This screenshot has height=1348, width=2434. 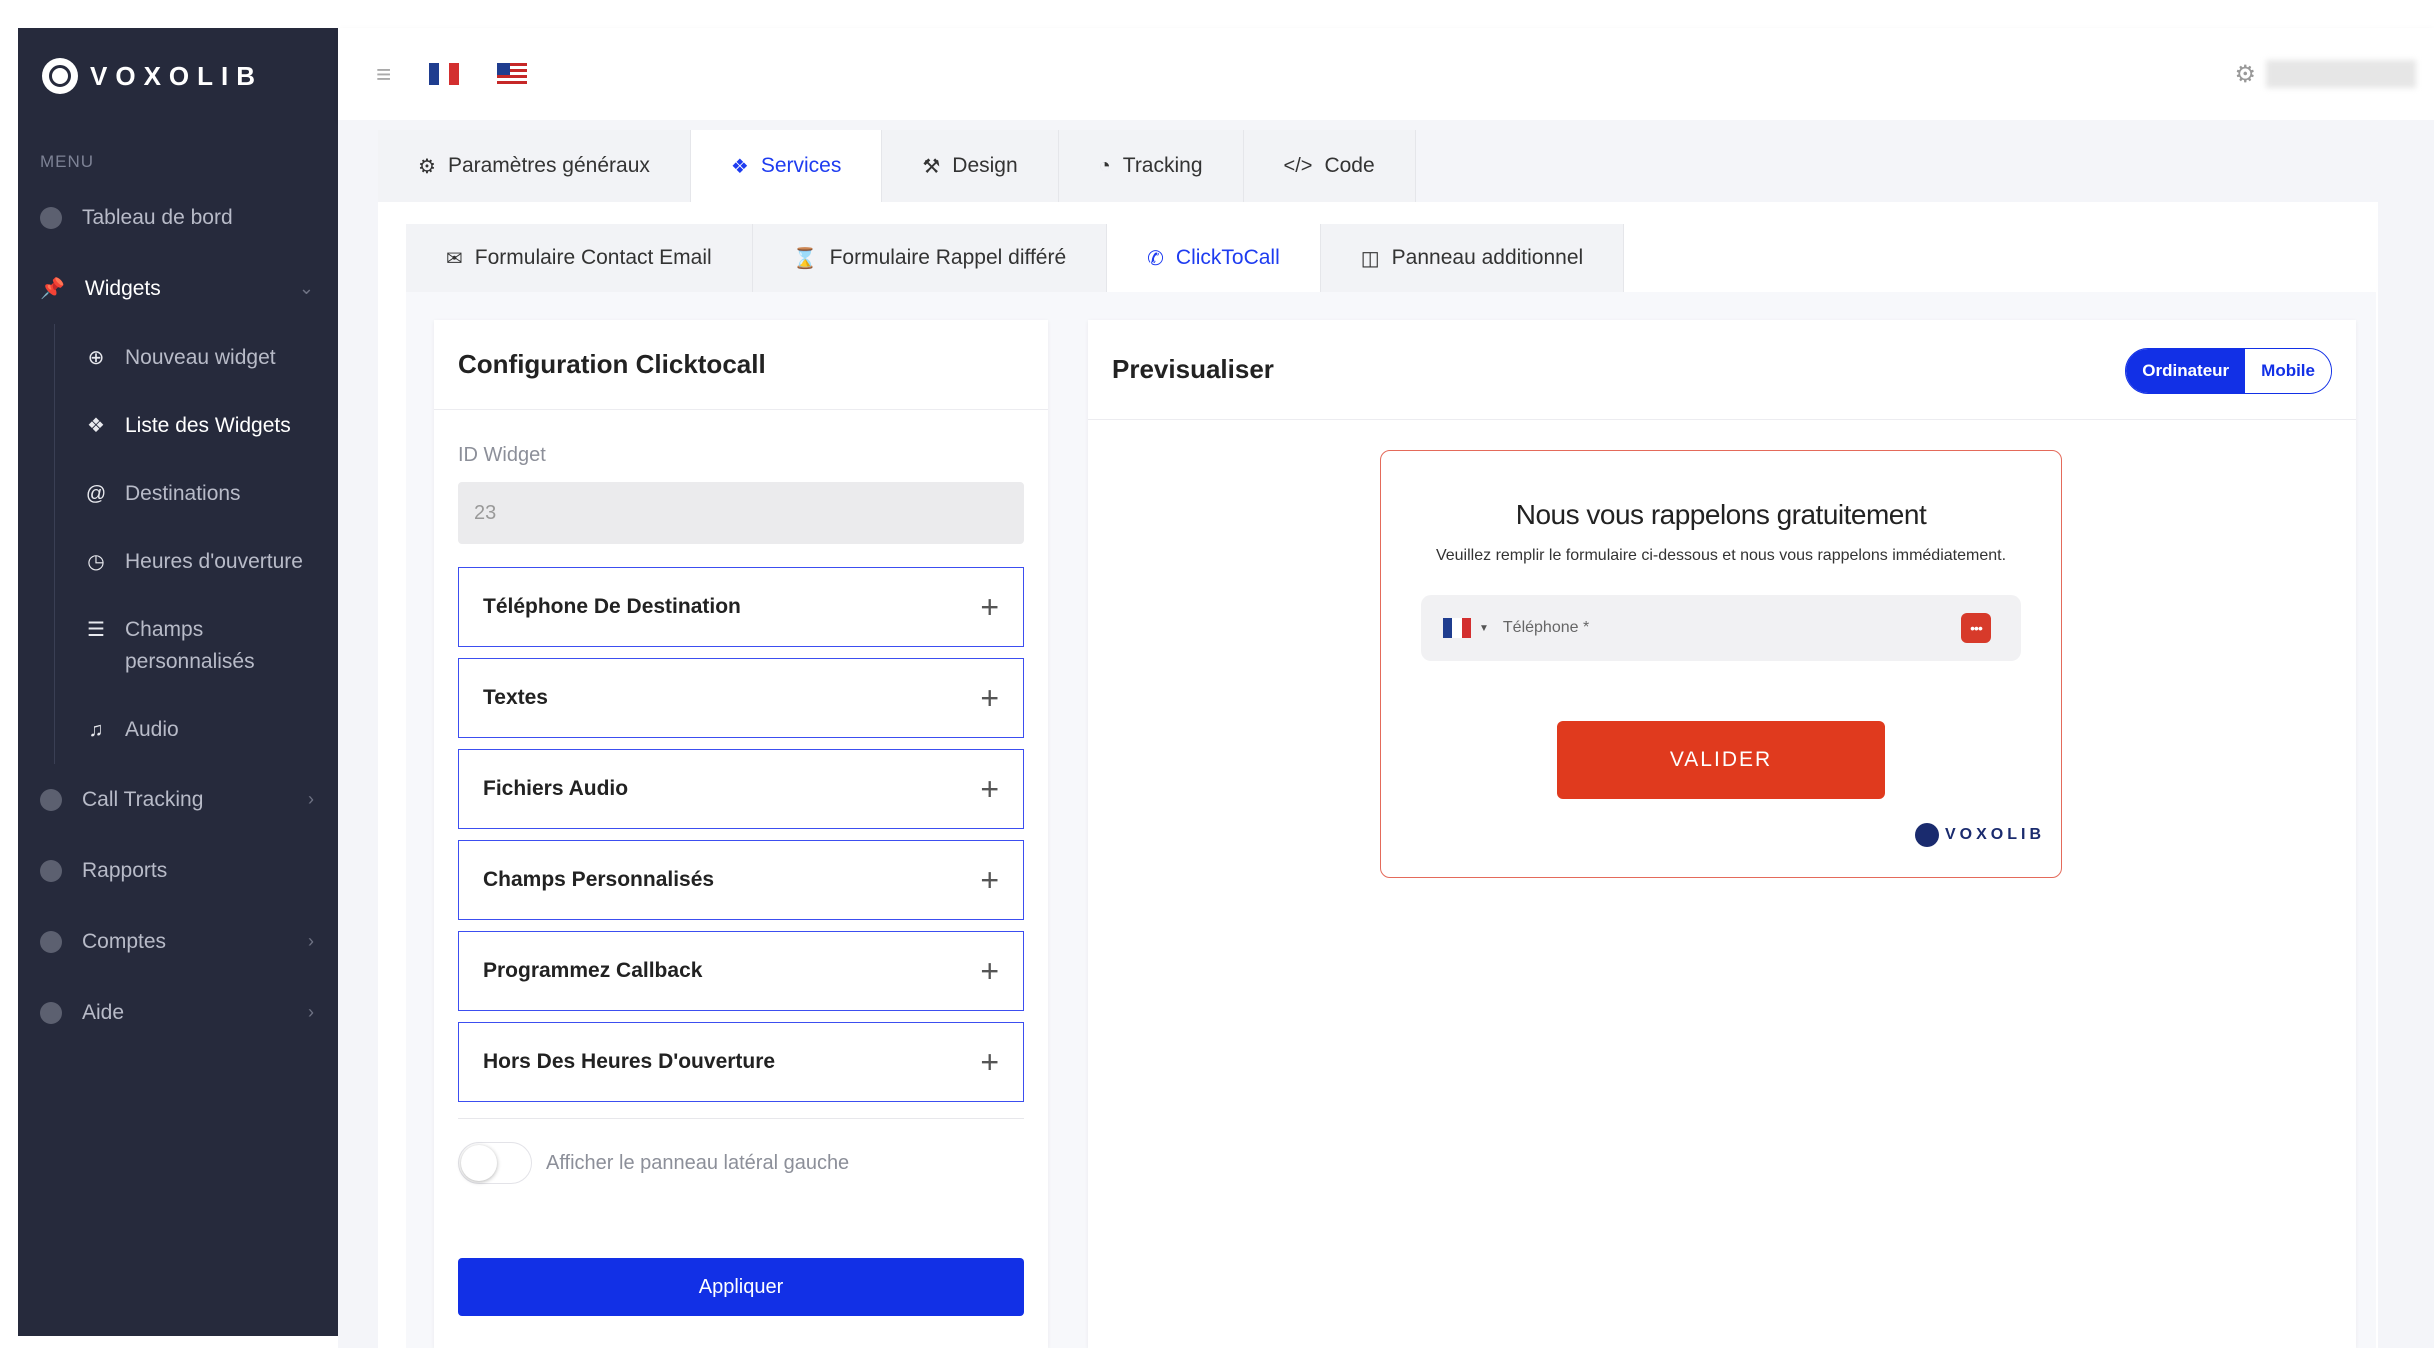 What do you see at coordinates (512, 74) in the screenshot?
I see `flag-us-icon` at bounding box center [512, 74].